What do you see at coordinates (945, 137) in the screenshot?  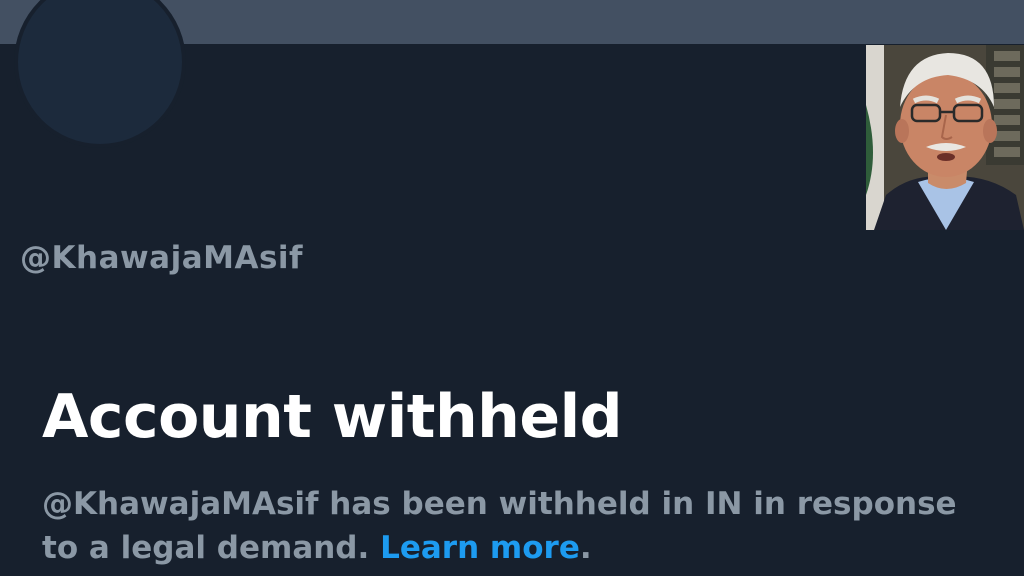 I see `inset-person-photo` at bounding box center [945, 137].